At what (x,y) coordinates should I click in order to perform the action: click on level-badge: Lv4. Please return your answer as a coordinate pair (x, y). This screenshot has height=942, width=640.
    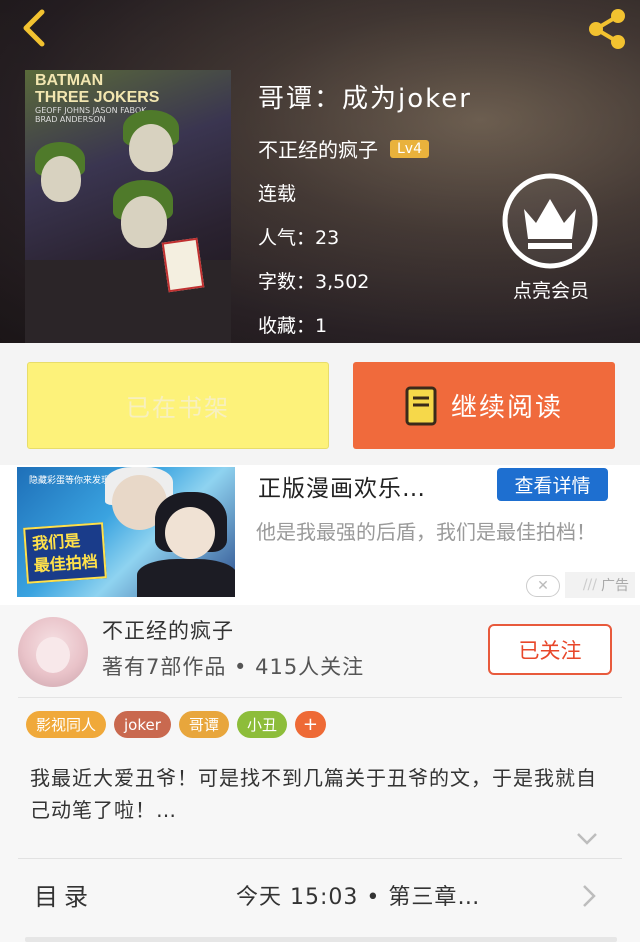
    Looking at the image, I should click on (409, 148).